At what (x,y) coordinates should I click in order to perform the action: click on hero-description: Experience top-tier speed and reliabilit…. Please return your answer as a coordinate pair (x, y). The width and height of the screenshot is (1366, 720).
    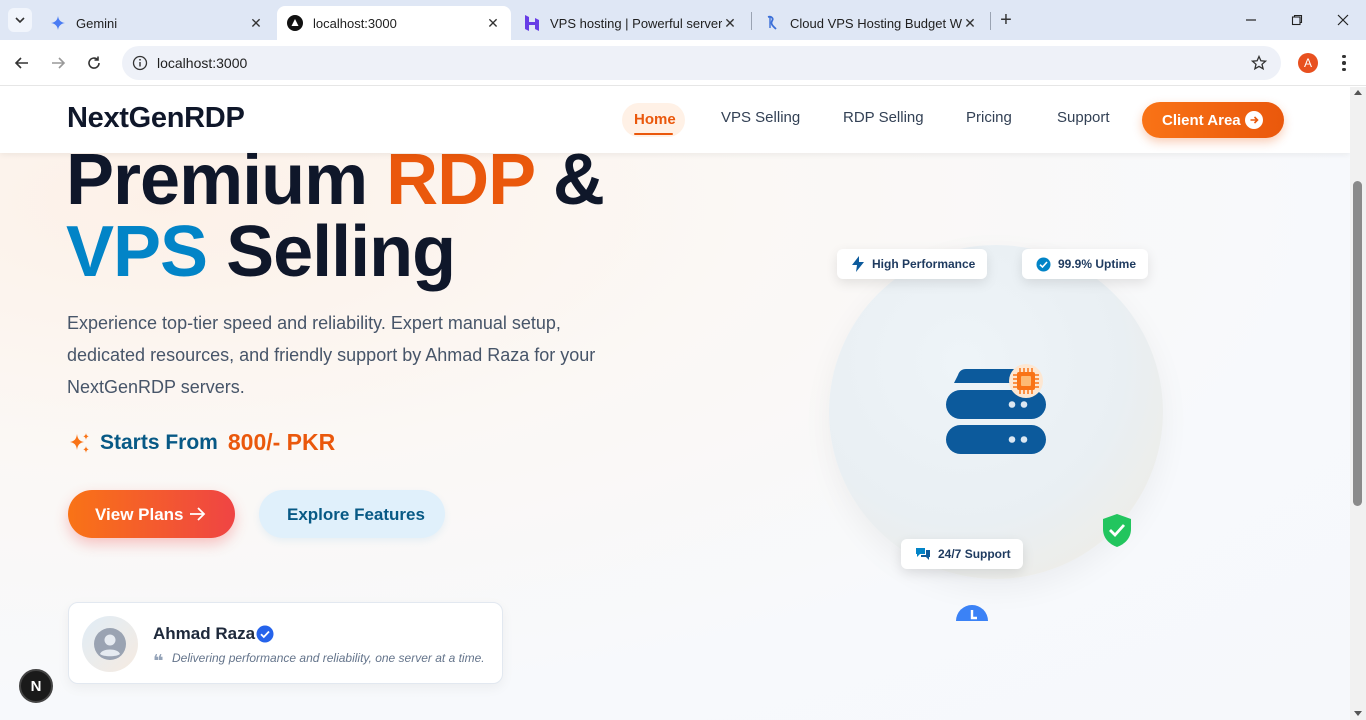
    Looking at the image, I should click on (331, 355).